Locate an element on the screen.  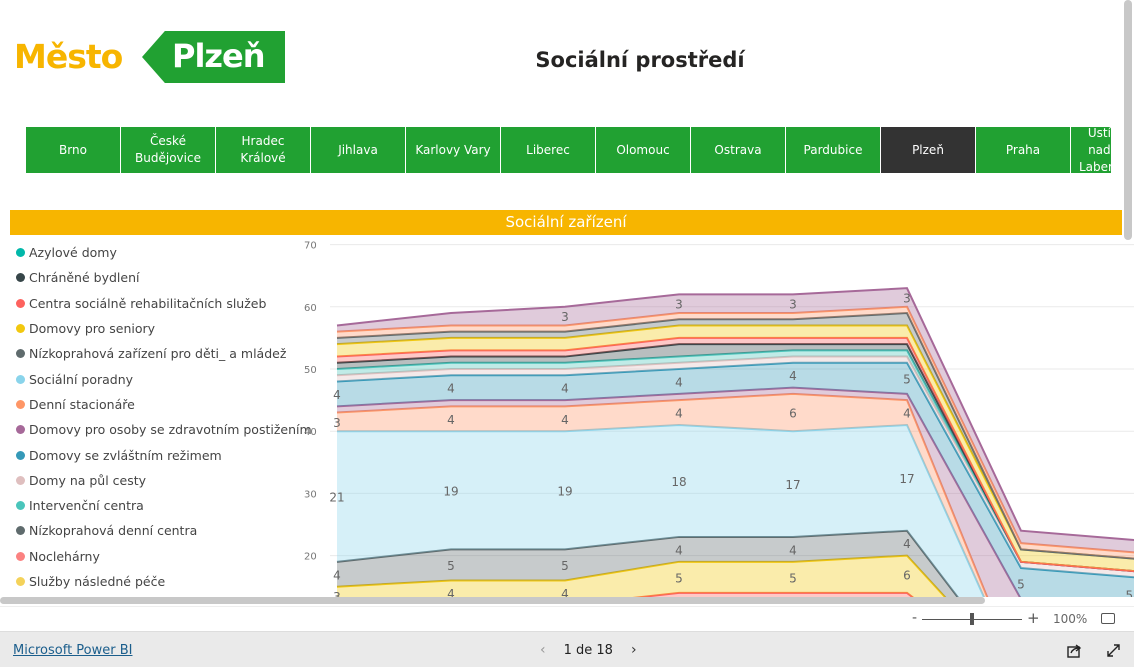
tab-2: Hradec Králové is located at coordinates (263, 150).